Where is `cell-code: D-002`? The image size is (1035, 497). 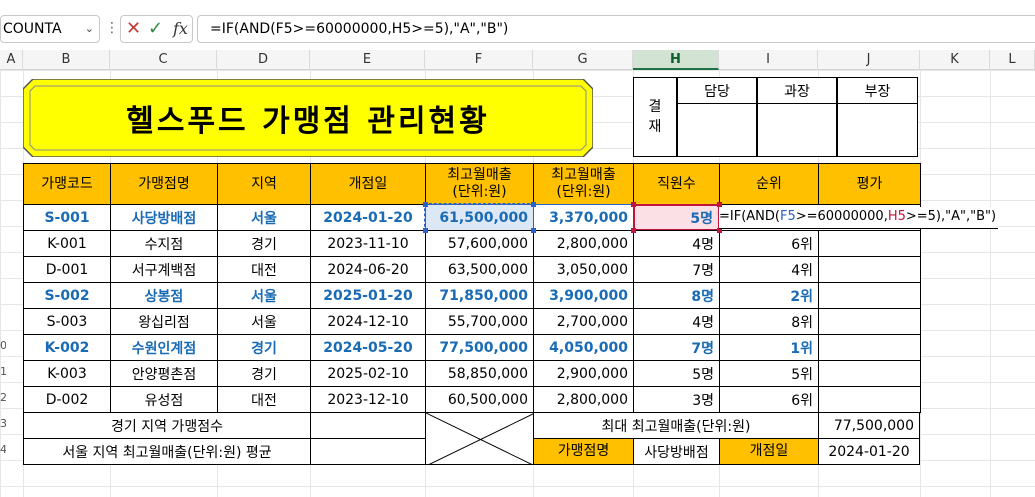
cell-code: D-002 is located at coordinates (67, 399).